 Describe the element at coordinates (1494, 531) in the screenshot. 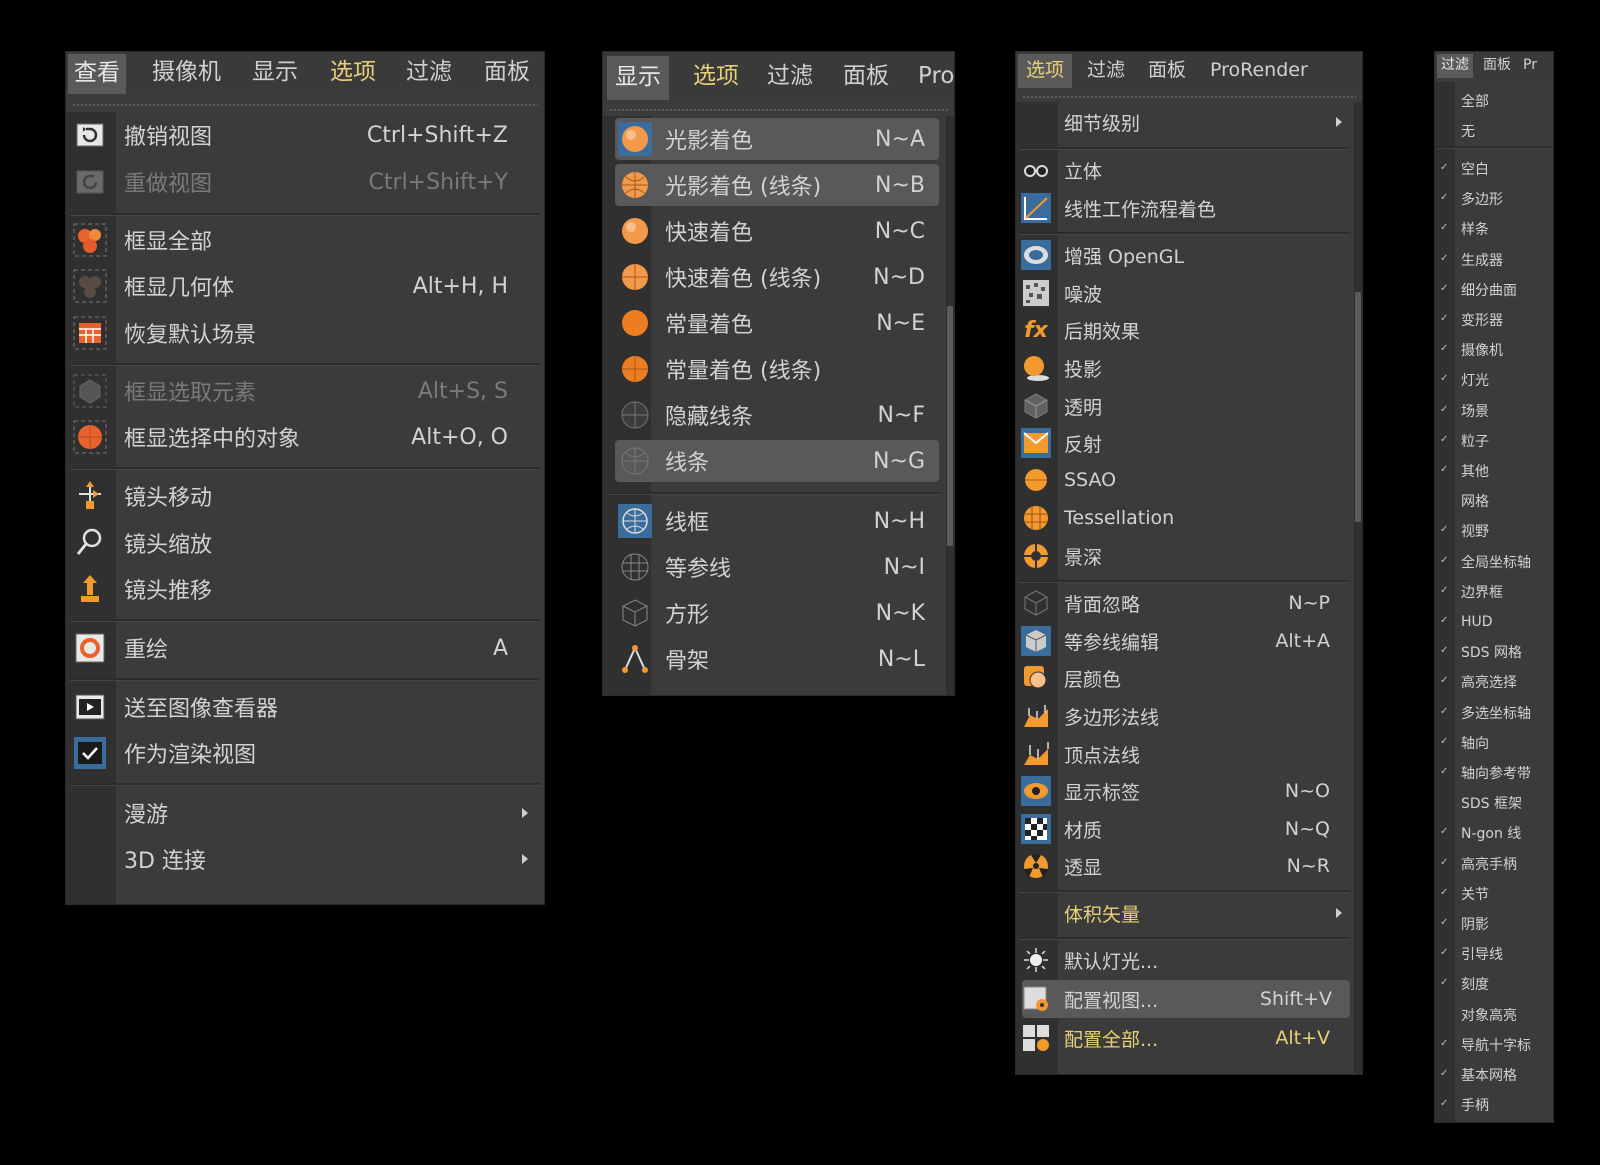

I see `filter-item: ✓ 视野` at that location.